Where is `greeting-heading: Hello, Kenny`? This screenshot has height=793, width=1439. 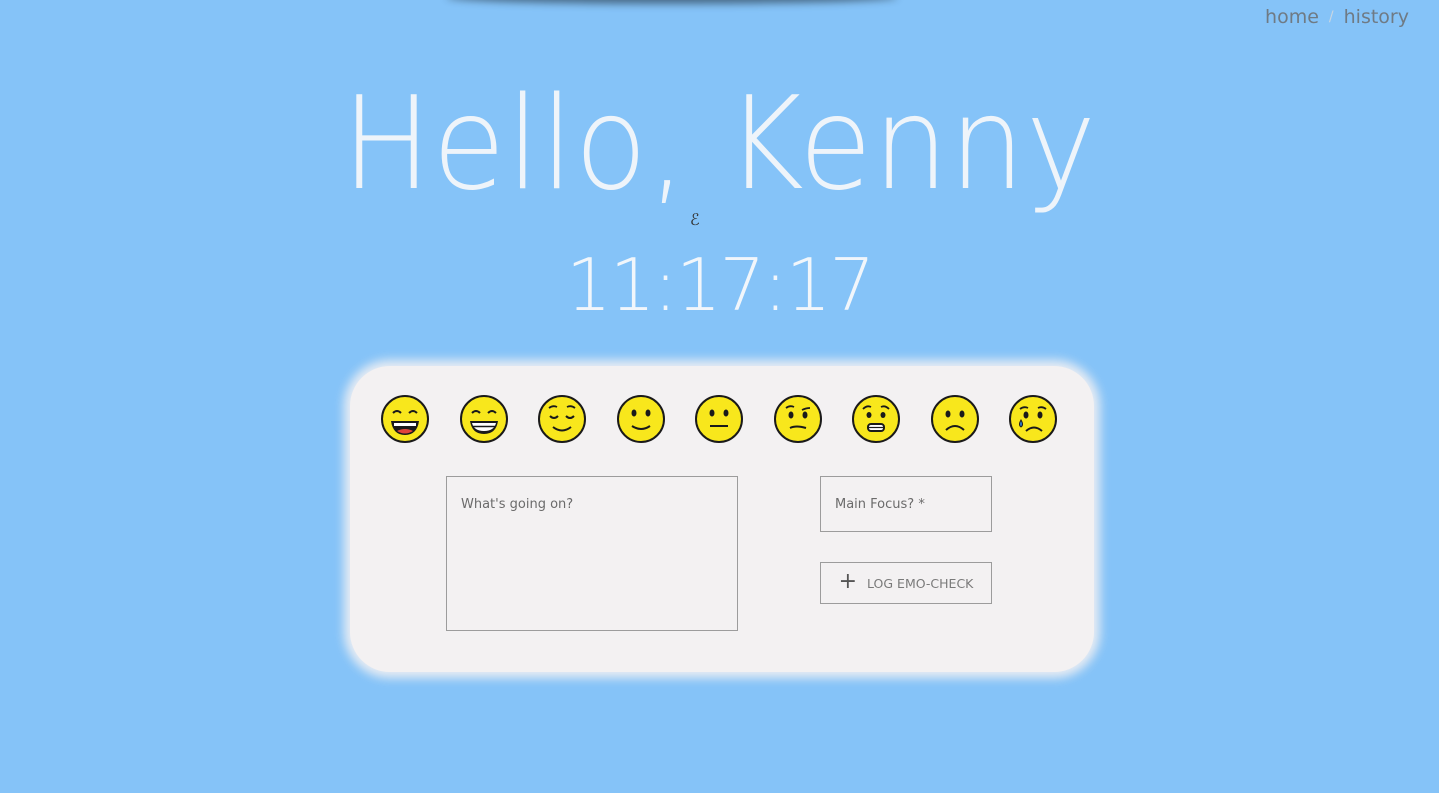 greeting-heading: Hello, Kenny is located at coordinates (719, 144).